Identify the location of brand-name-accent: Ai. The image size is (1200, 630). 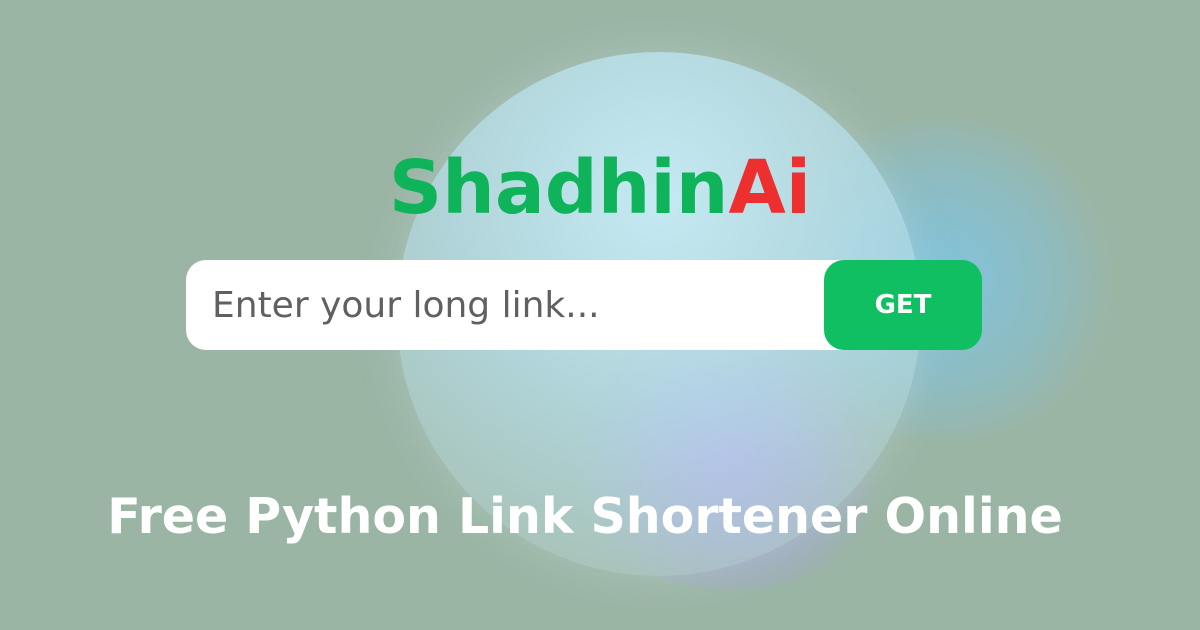
(770, 188).